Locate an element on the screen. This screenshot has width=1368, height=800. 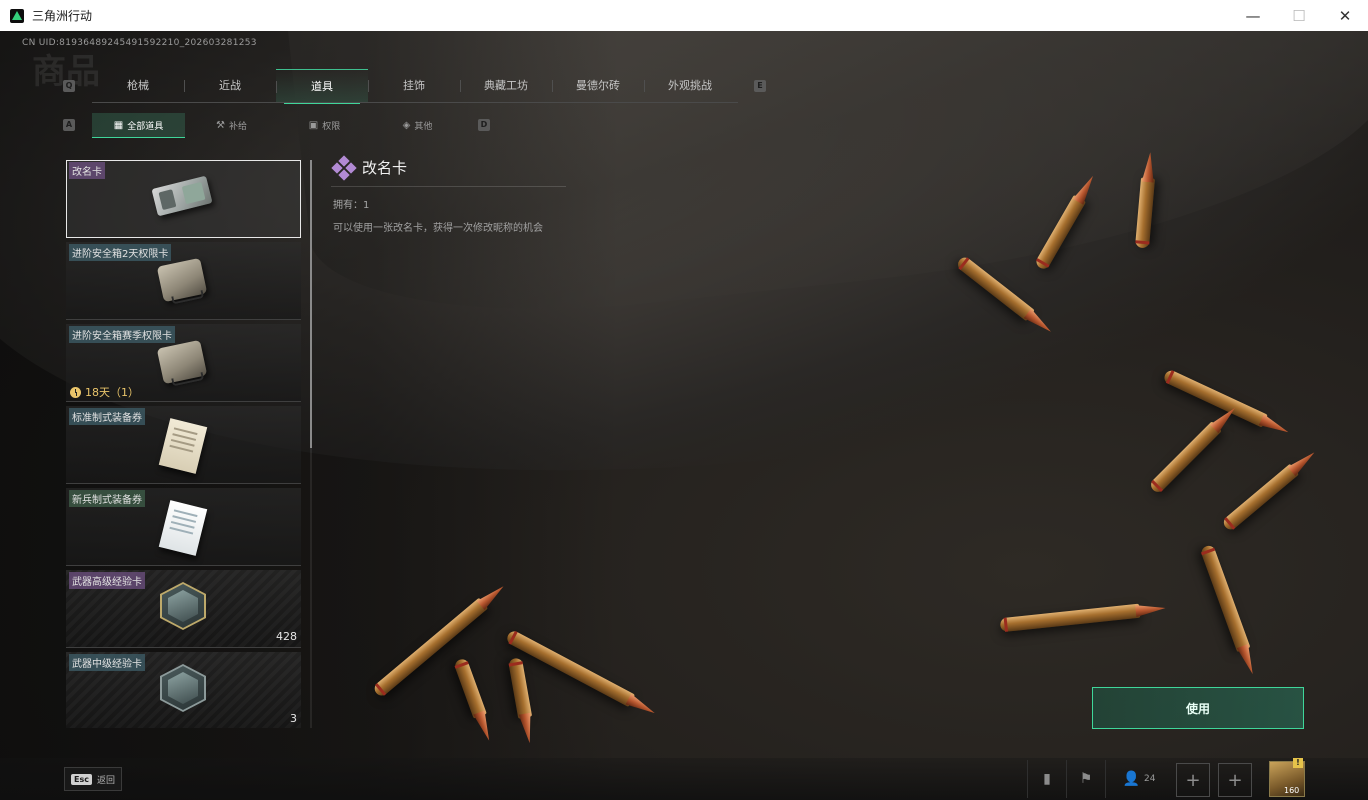
sub-tabs: ▦ 全部道具 ⚒ 补给 ▣ 权限 ◈ 其他 is located at coordinates (278, 126).